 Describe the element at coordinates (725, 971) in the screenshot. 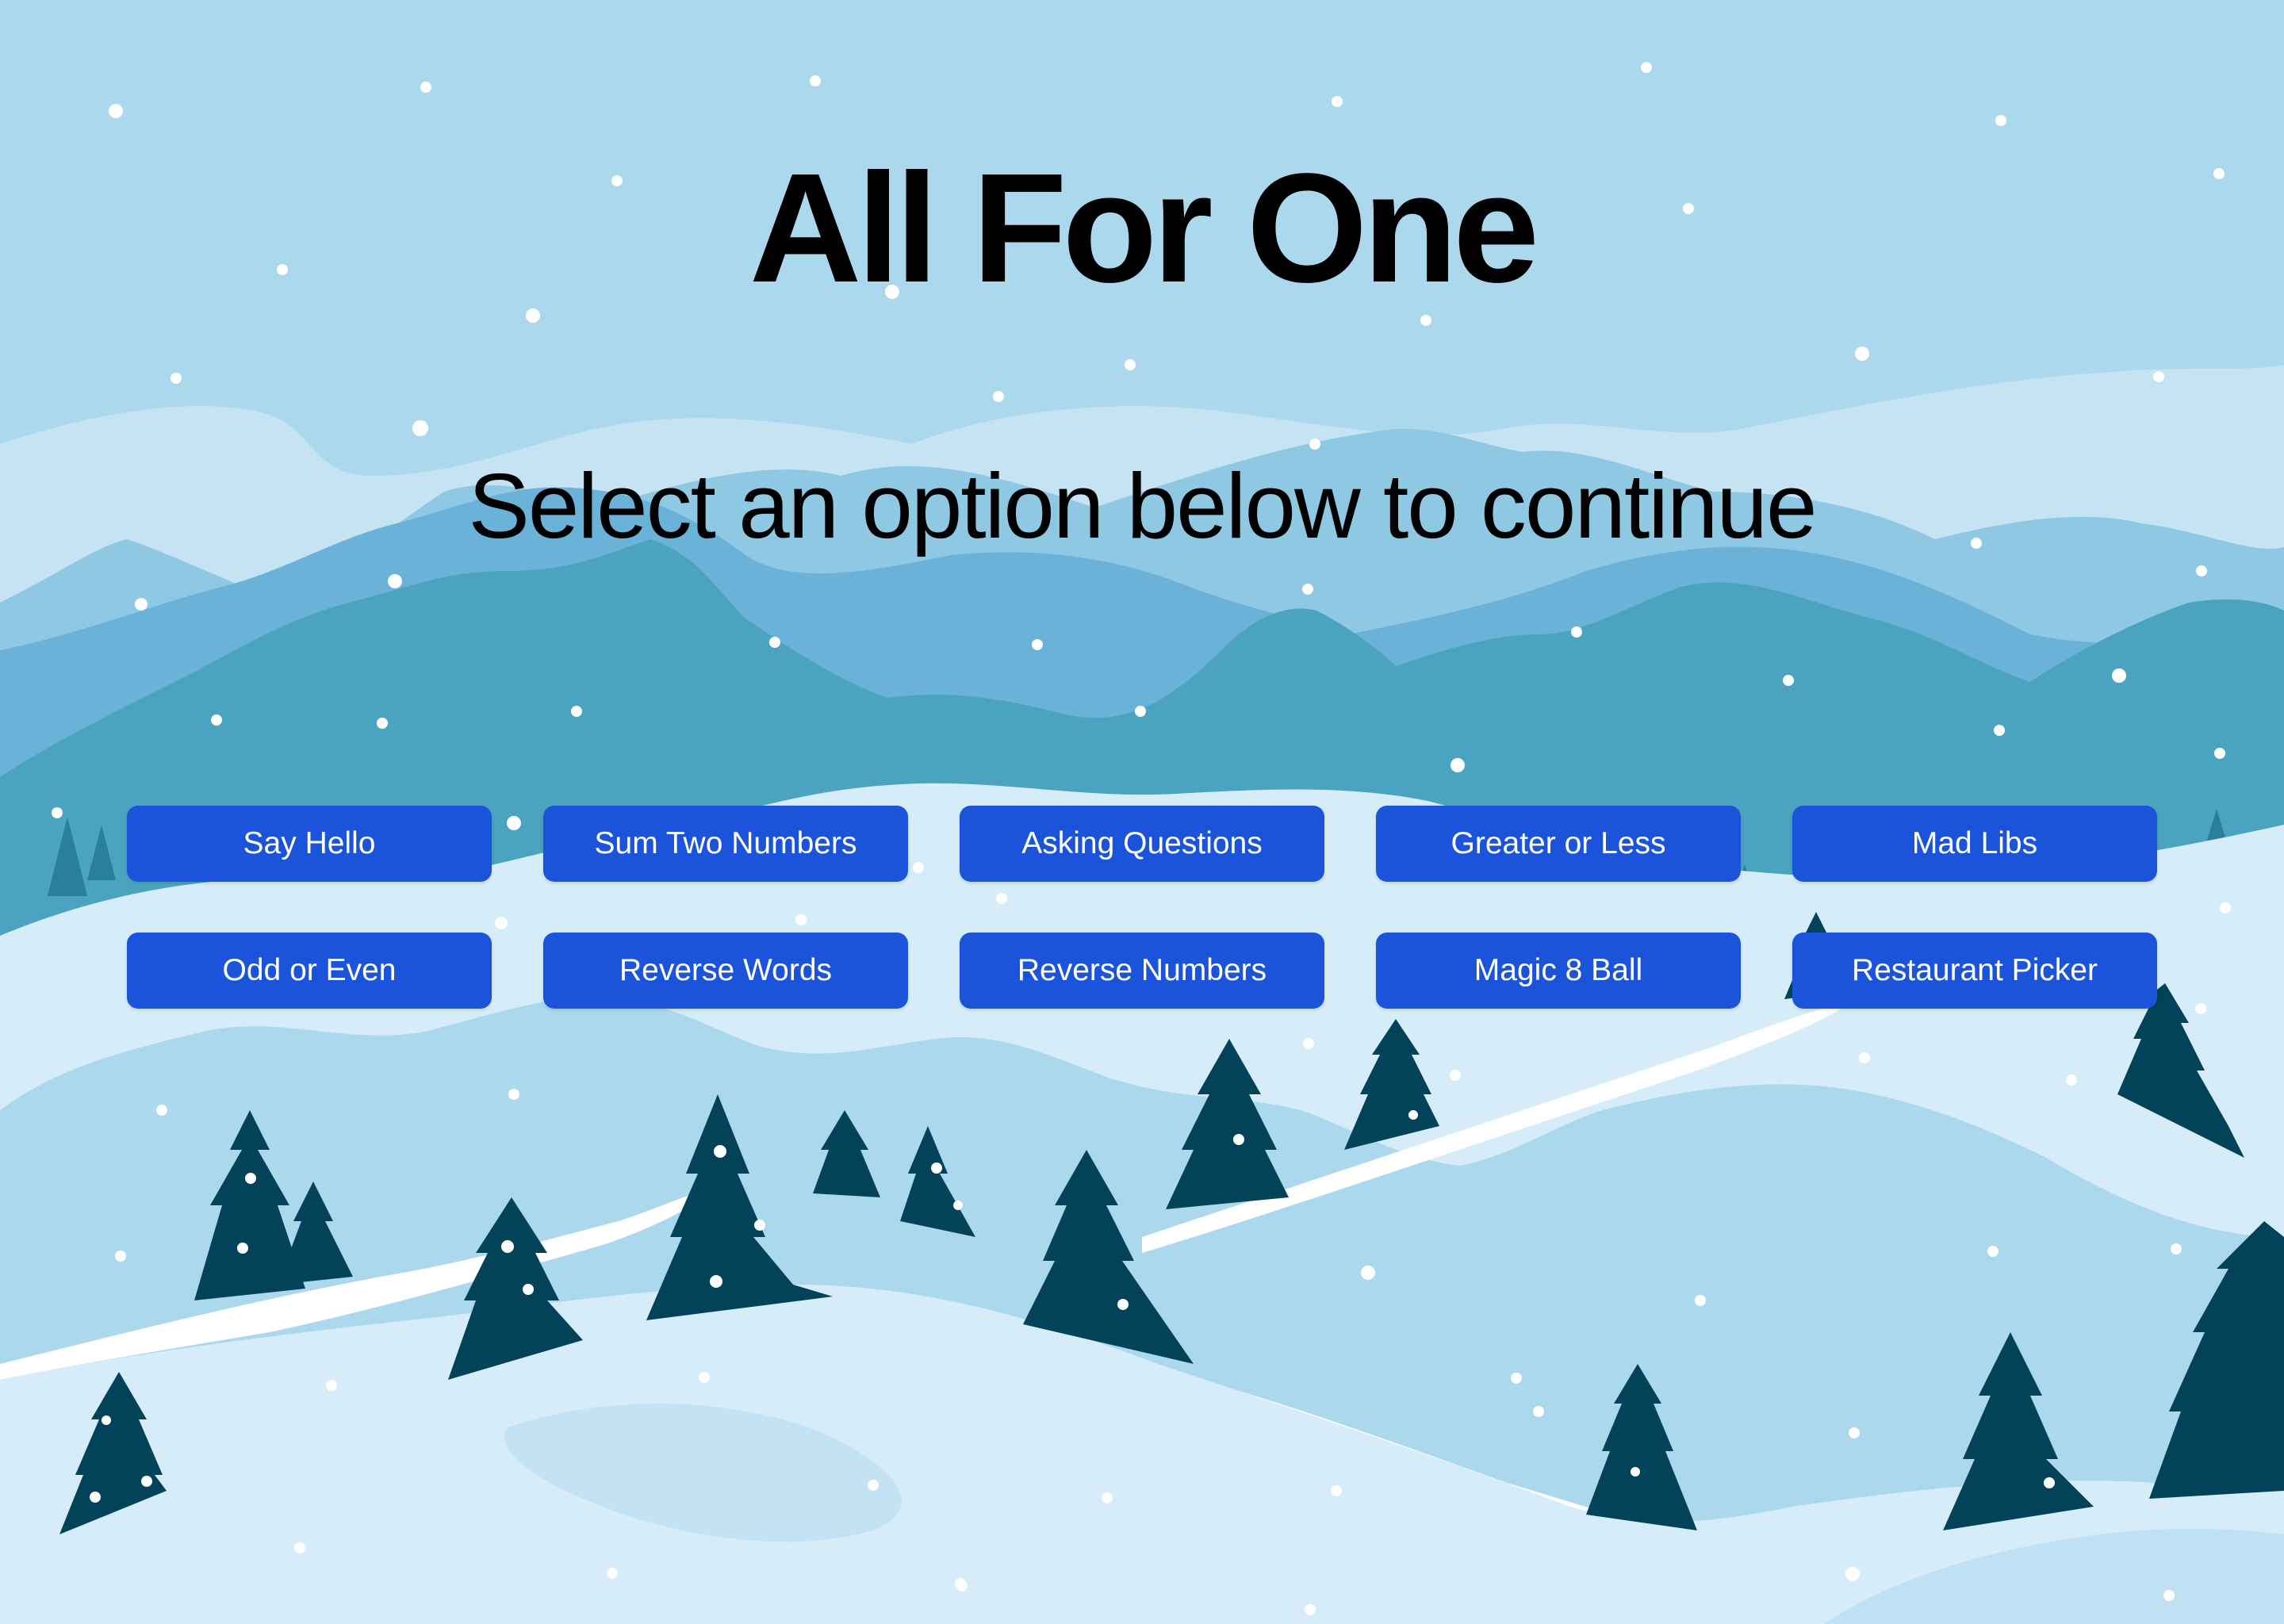

I see `reverse-words-button: Reverse Words` at that location.